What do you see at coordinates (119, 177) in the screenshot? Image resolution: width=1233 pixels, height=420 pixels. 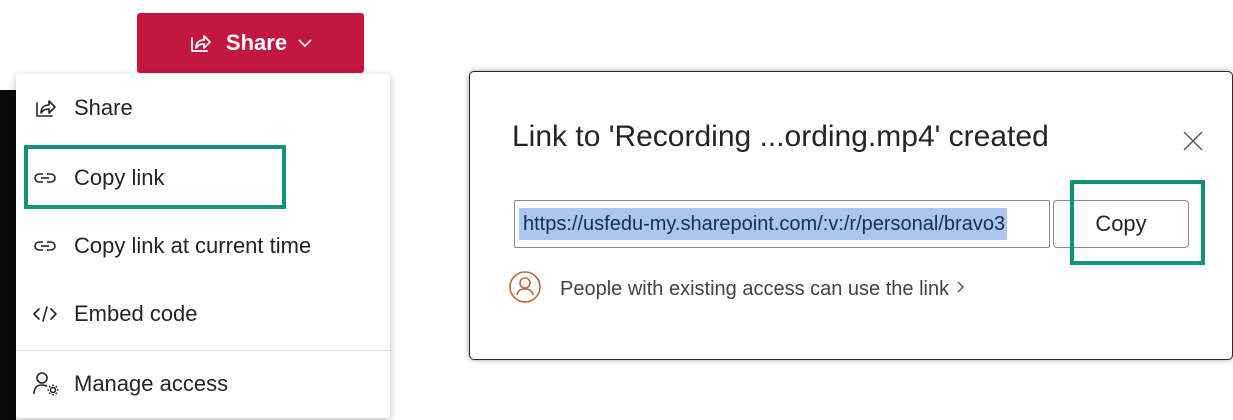 I see `menu-item-label: Copy link` at bounding box center [119, 177].